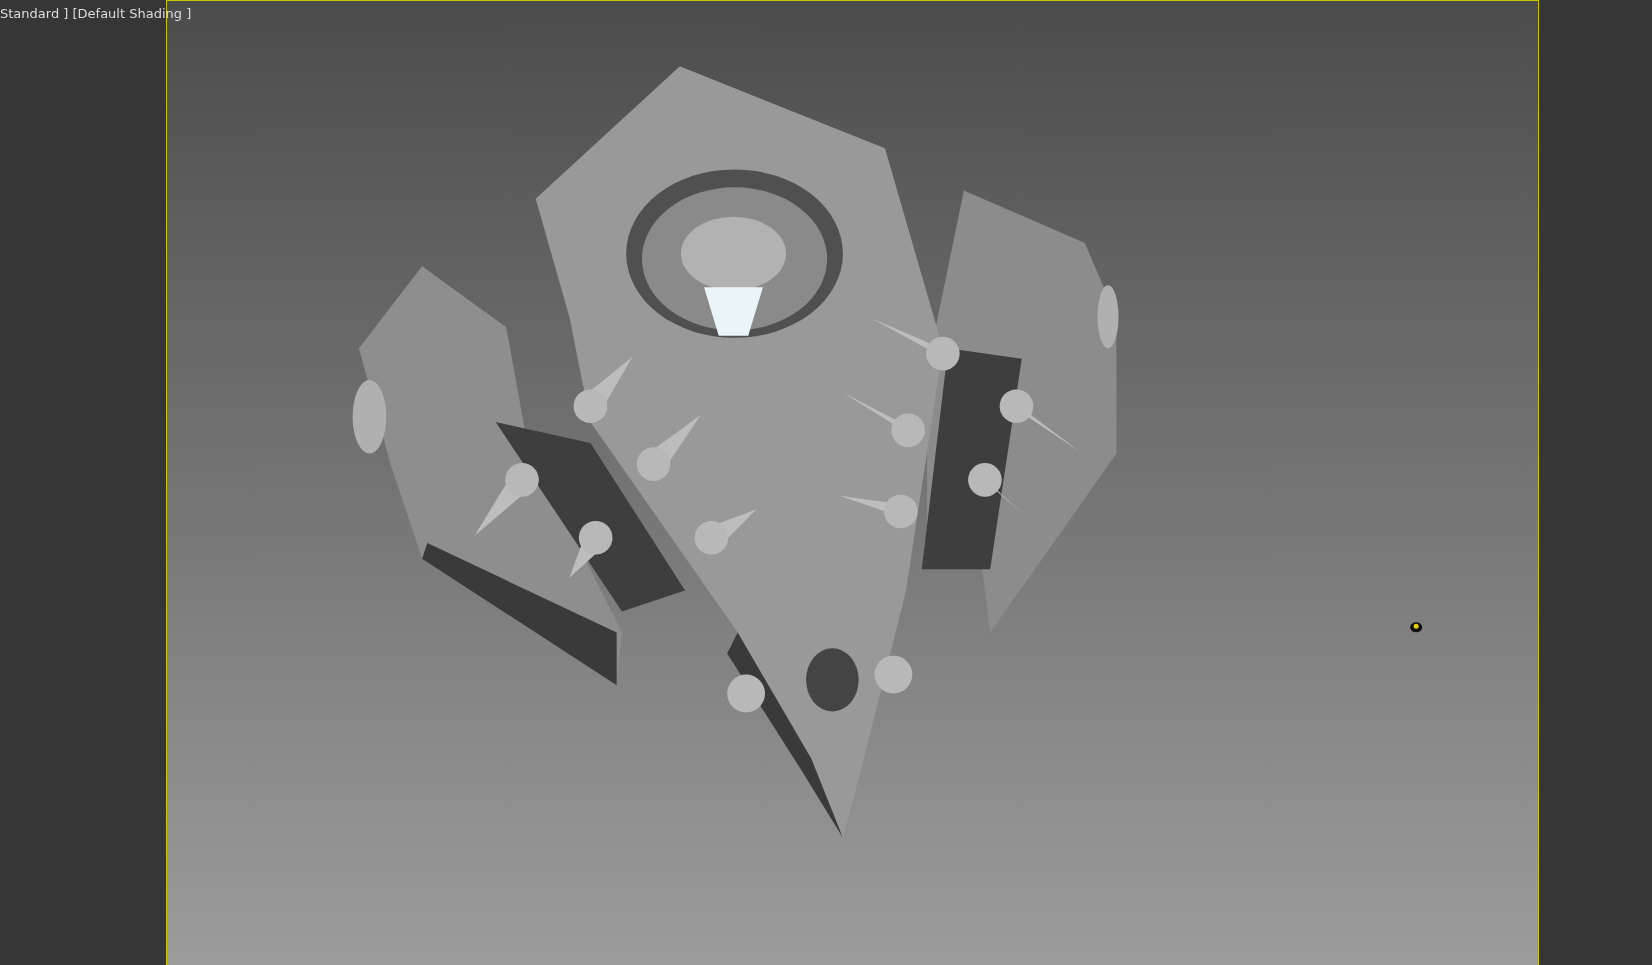 The width and height of the screenshot is (1652, 965). What do you see at coordinates (1416, 627) in the screenshot?
I see `light-icon` at bounding box center [1416, 627].